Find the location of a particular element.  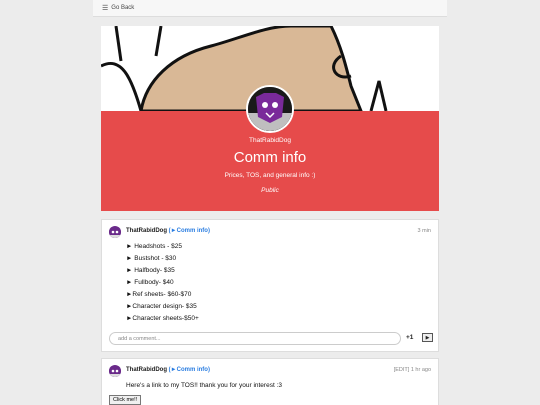

plus-one-button: +1 is located at coordinates (409, 337).